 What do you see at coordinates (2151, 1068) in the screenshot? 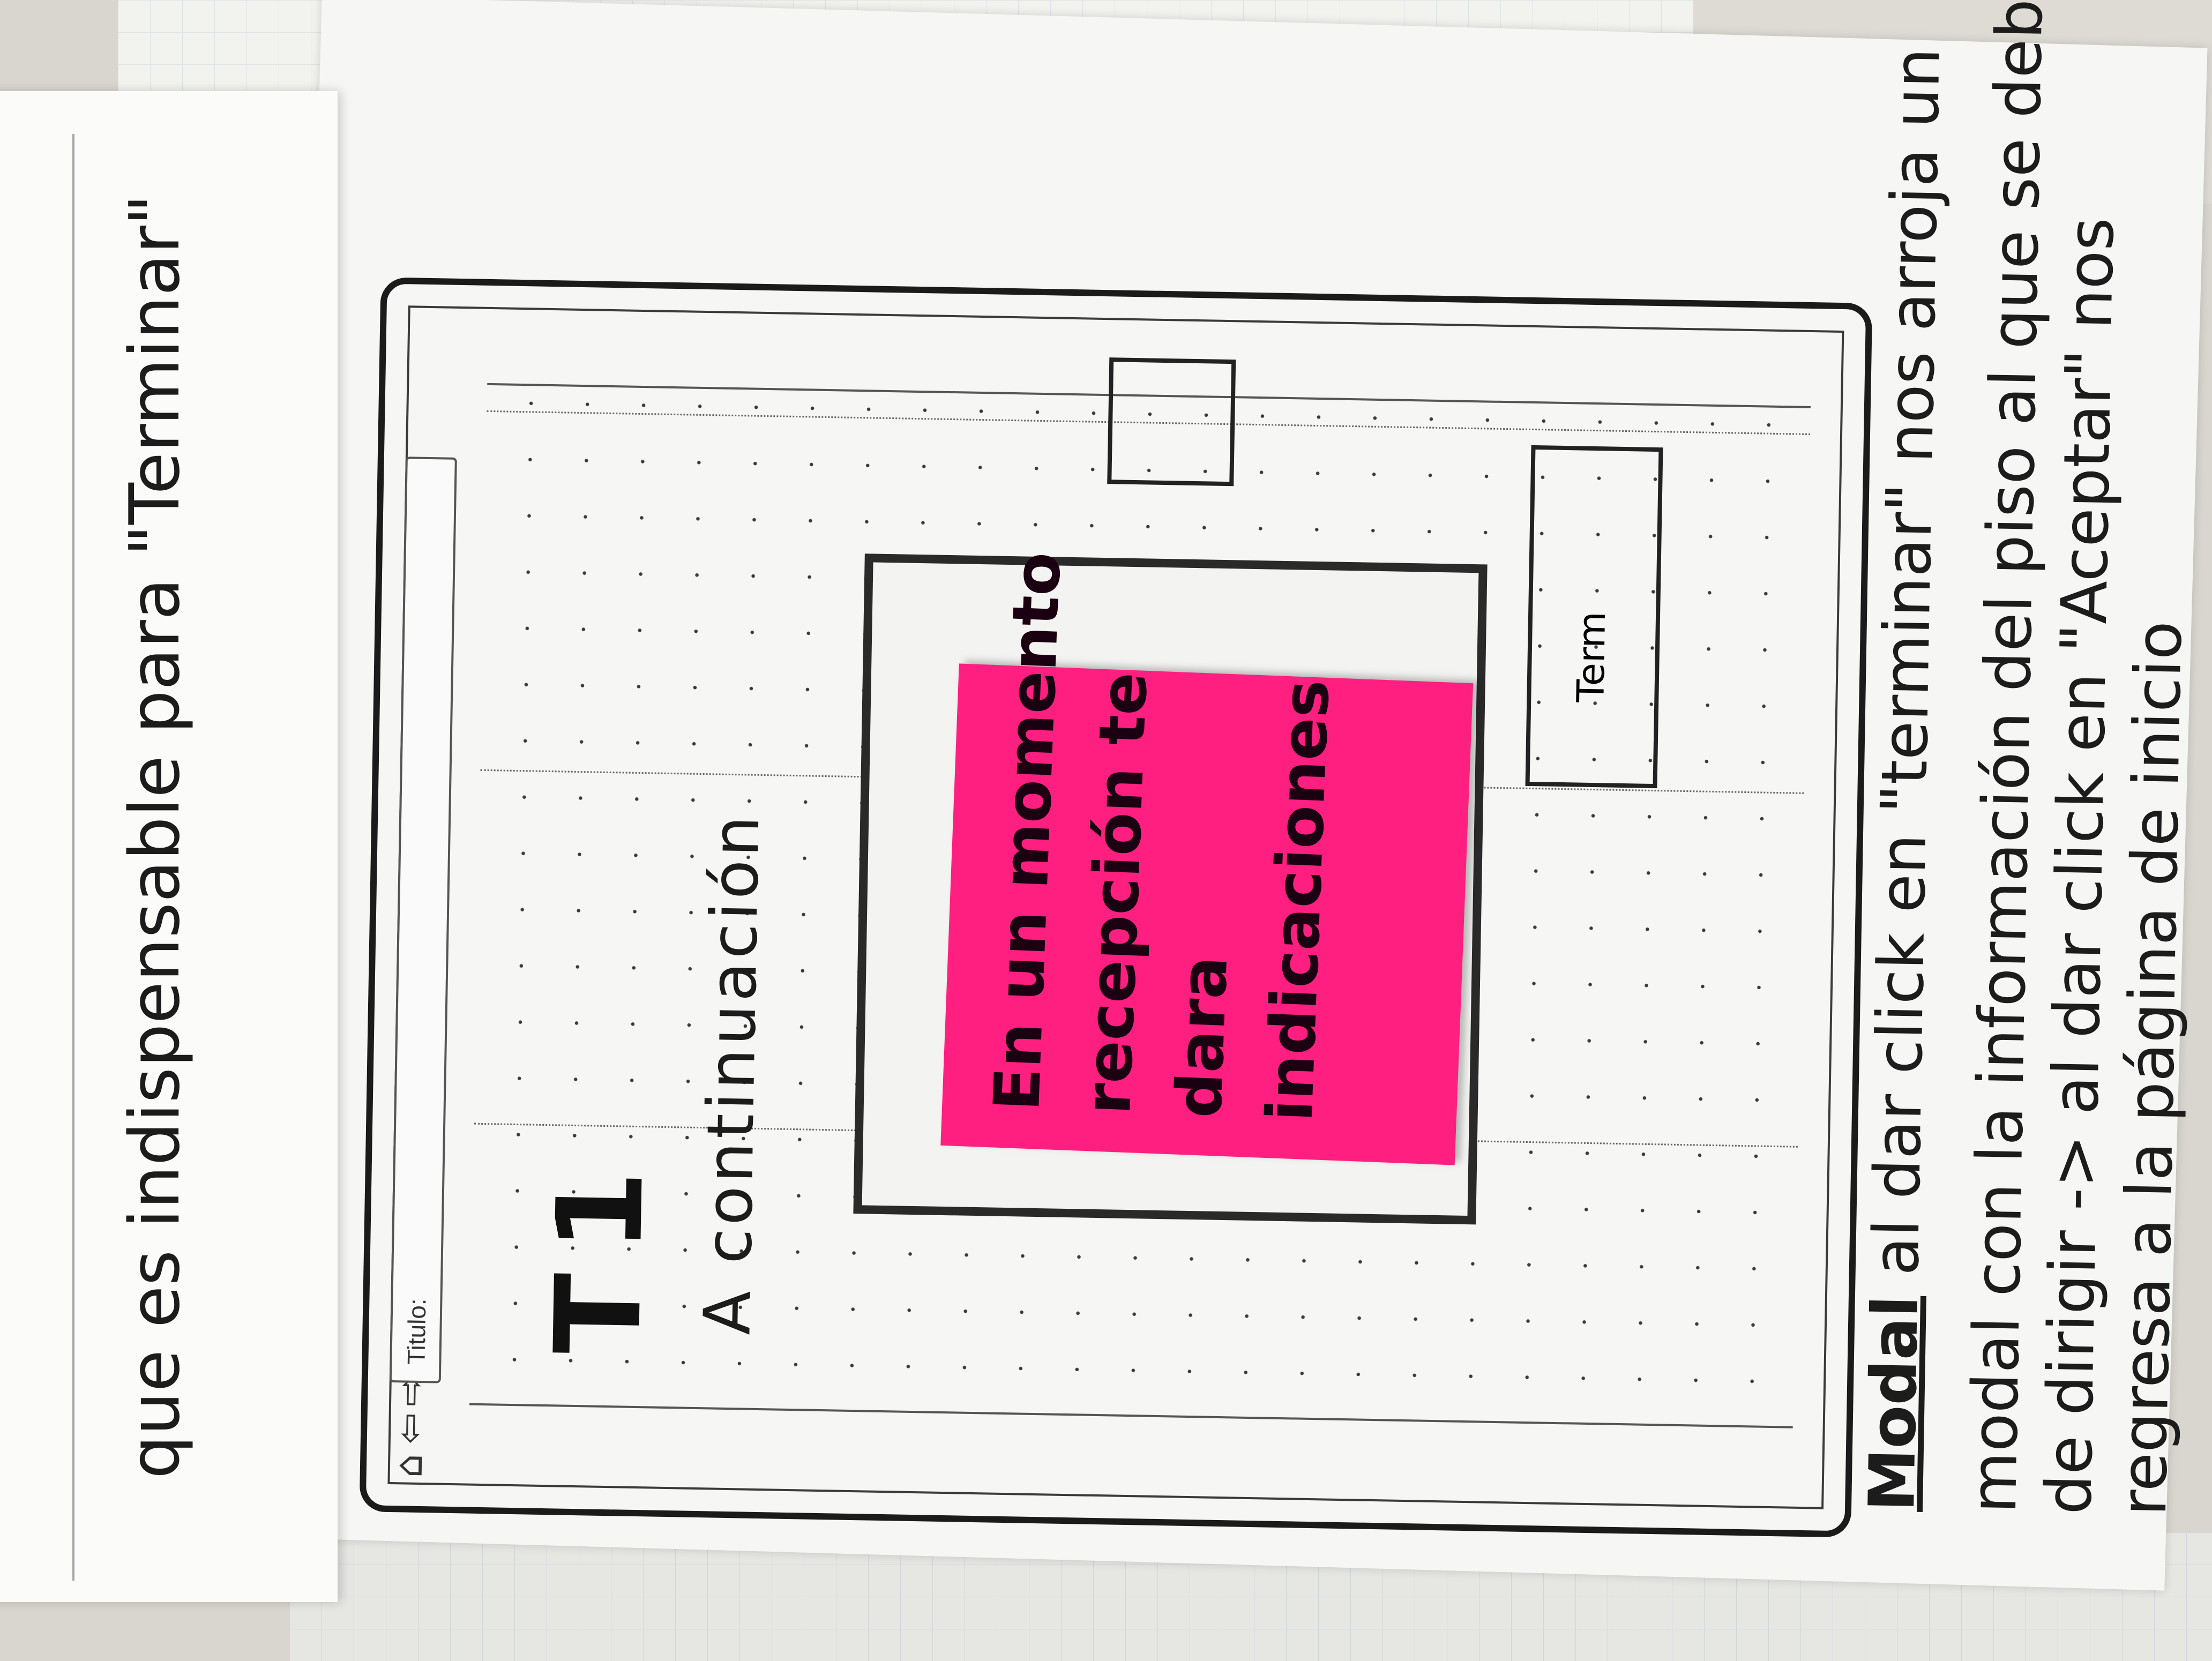
I see `annotation-line: regresa a la página de inicio` at bounding box center [2151, 1068].